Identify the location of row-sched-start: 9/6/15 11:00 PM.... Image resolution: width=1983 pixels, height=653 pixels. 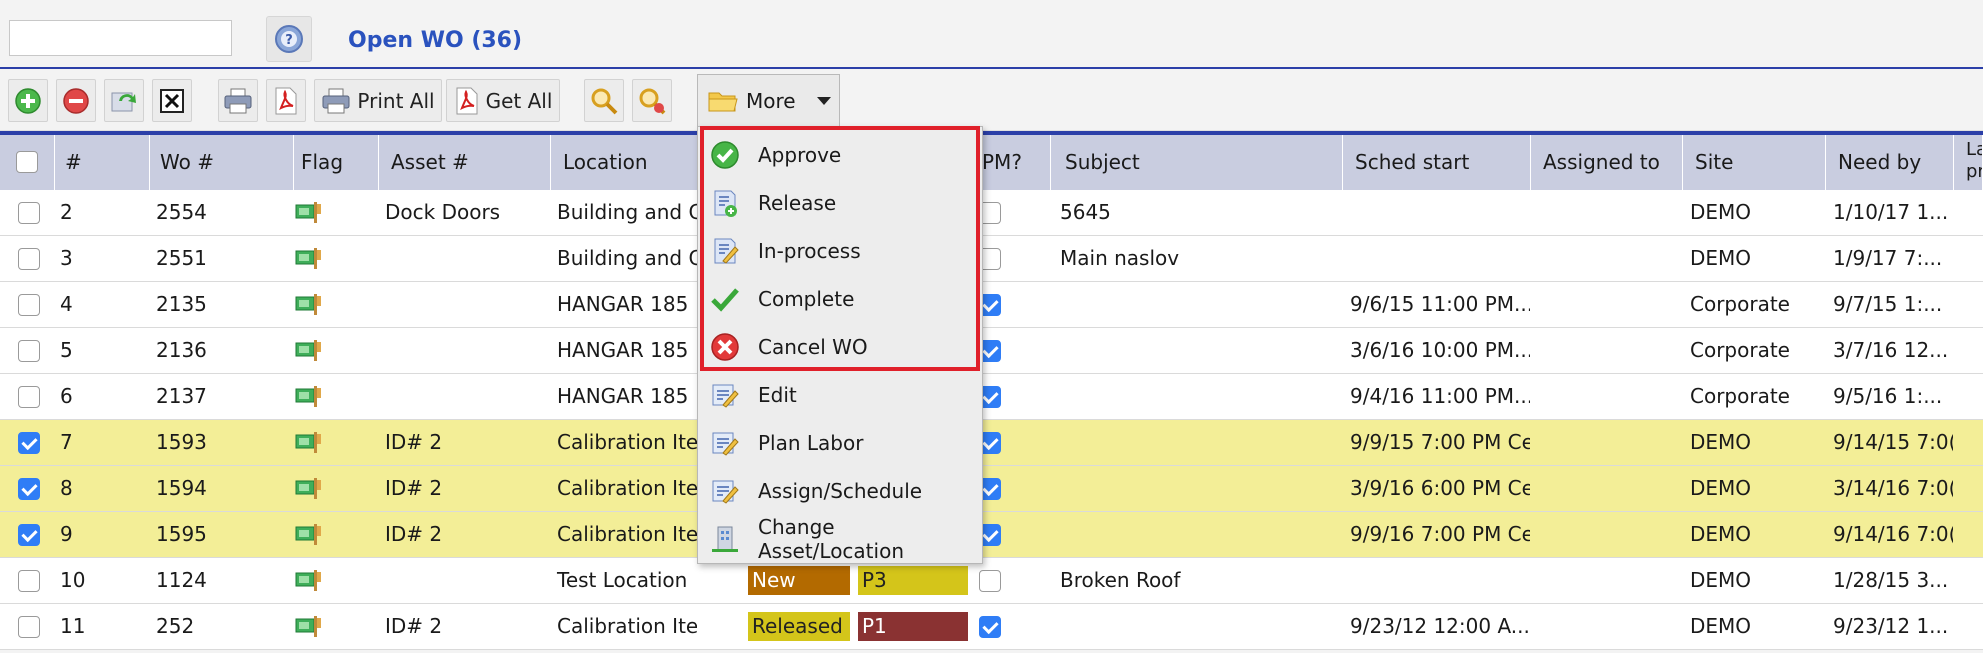
(1440, 304).